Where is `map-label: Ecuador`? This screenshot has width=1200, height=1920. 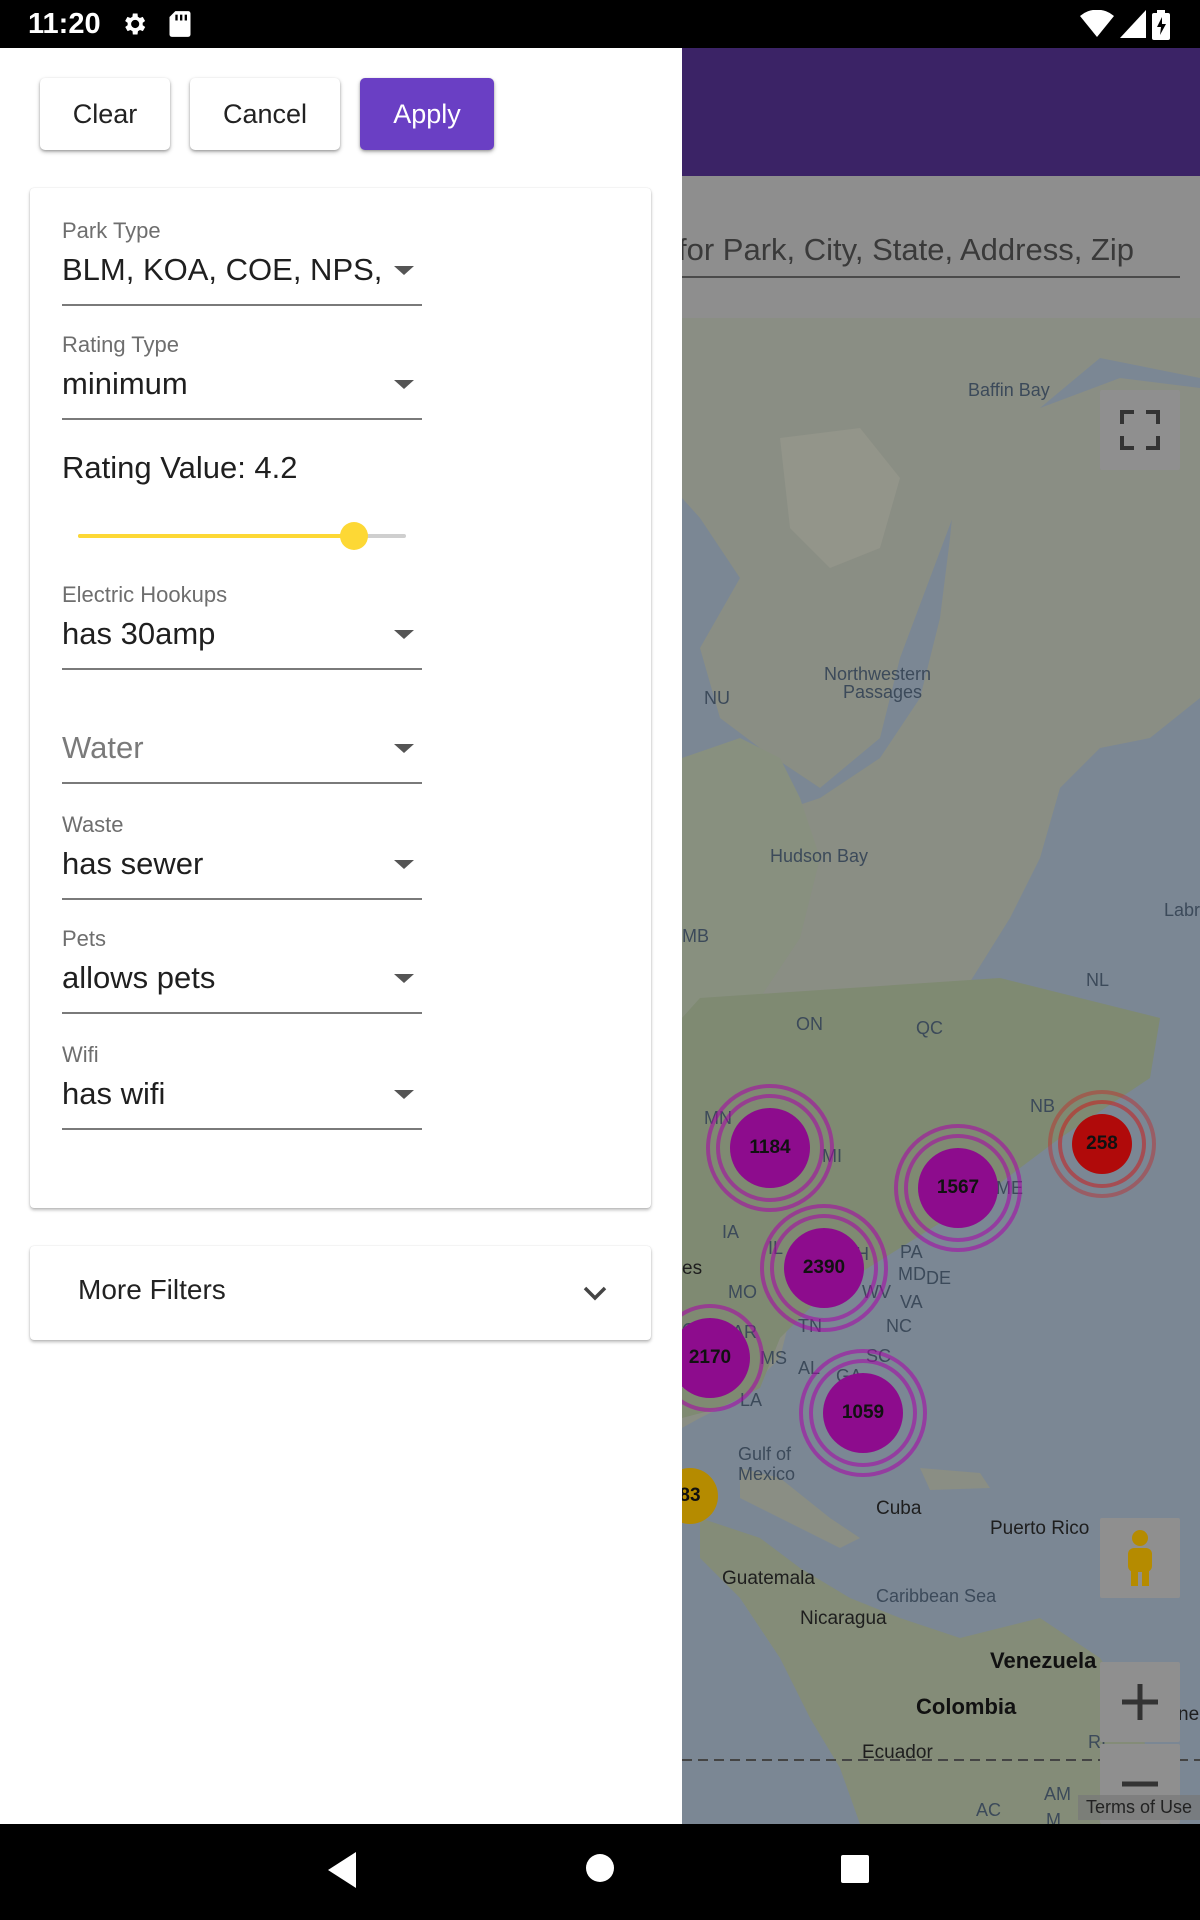 map-label: Ecuador is located at coordinates (897, 1752).